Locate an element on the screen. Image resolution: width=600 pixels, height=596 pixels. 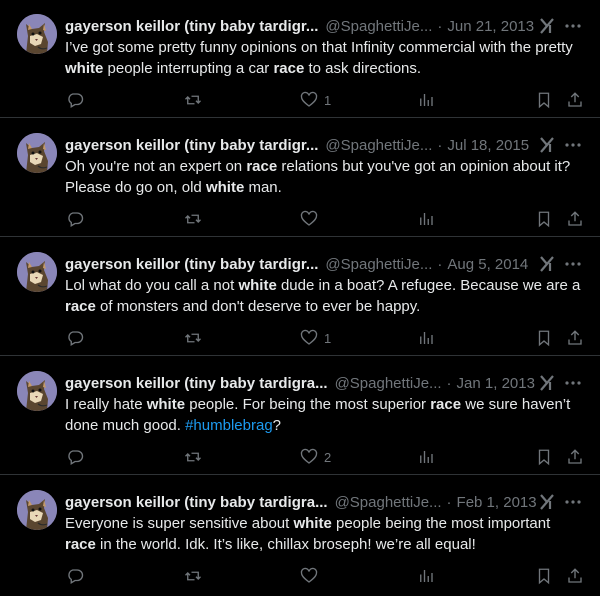
tweet-actions: 1 is located at coordinates (300, 338).